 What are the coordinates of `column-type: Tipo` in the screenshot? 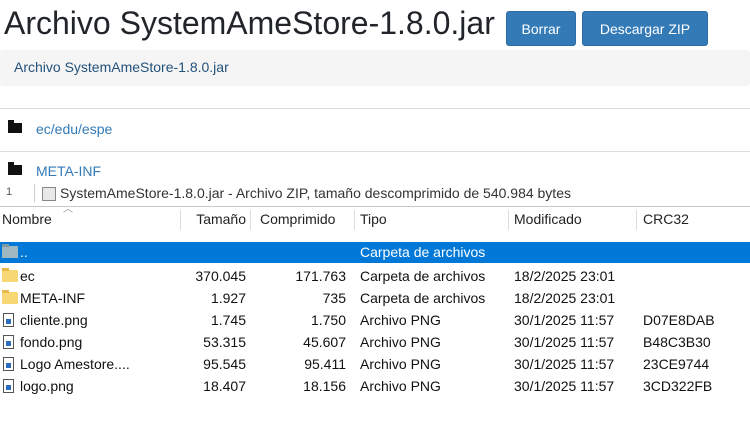 It's located at (373, 219).